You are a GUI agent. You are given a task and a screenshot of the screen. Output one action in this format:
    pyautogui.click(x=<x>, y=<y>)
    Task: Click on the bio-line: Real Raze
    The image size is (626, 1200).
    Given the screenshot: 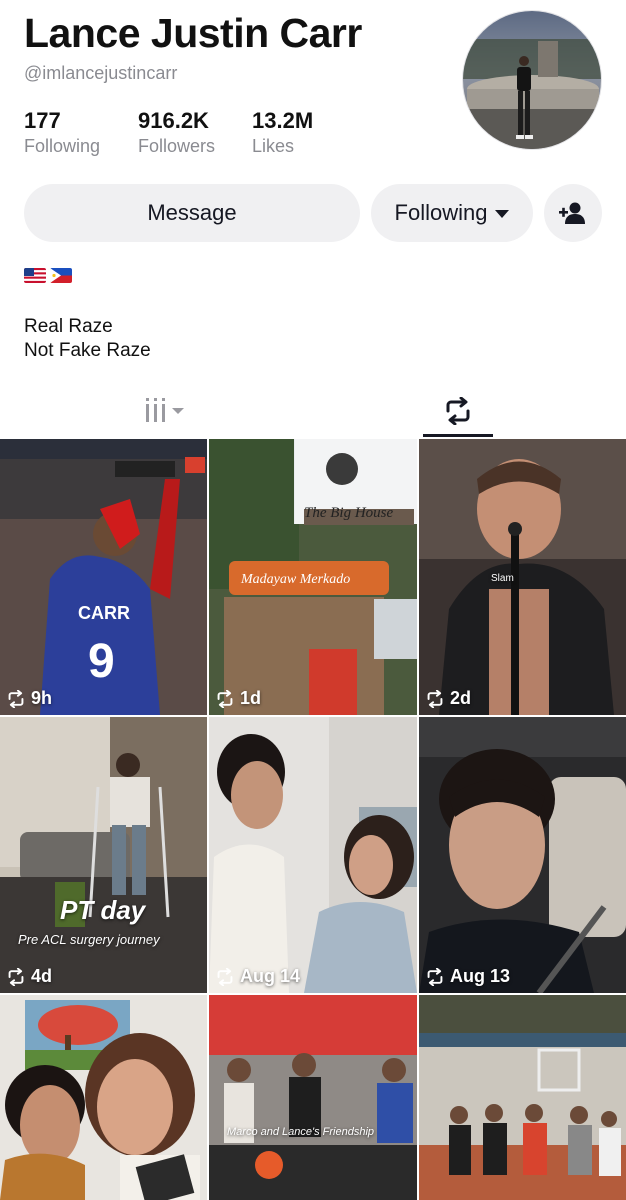 What is the action you would take?
    pyautogui.click(x=68, y=326)
    